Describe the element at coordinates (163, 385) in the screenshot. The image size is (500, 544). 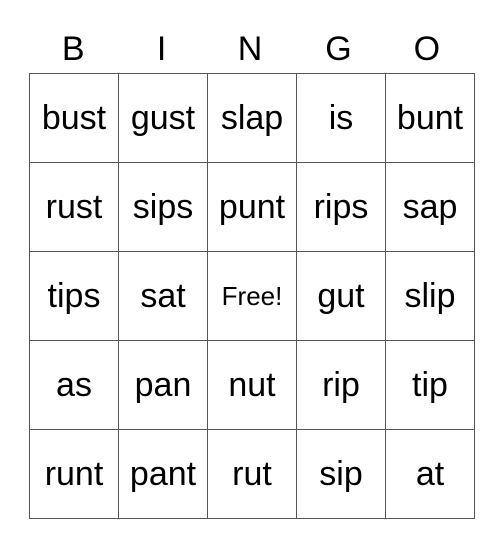
I see `bingo-cell: pan` at that location.